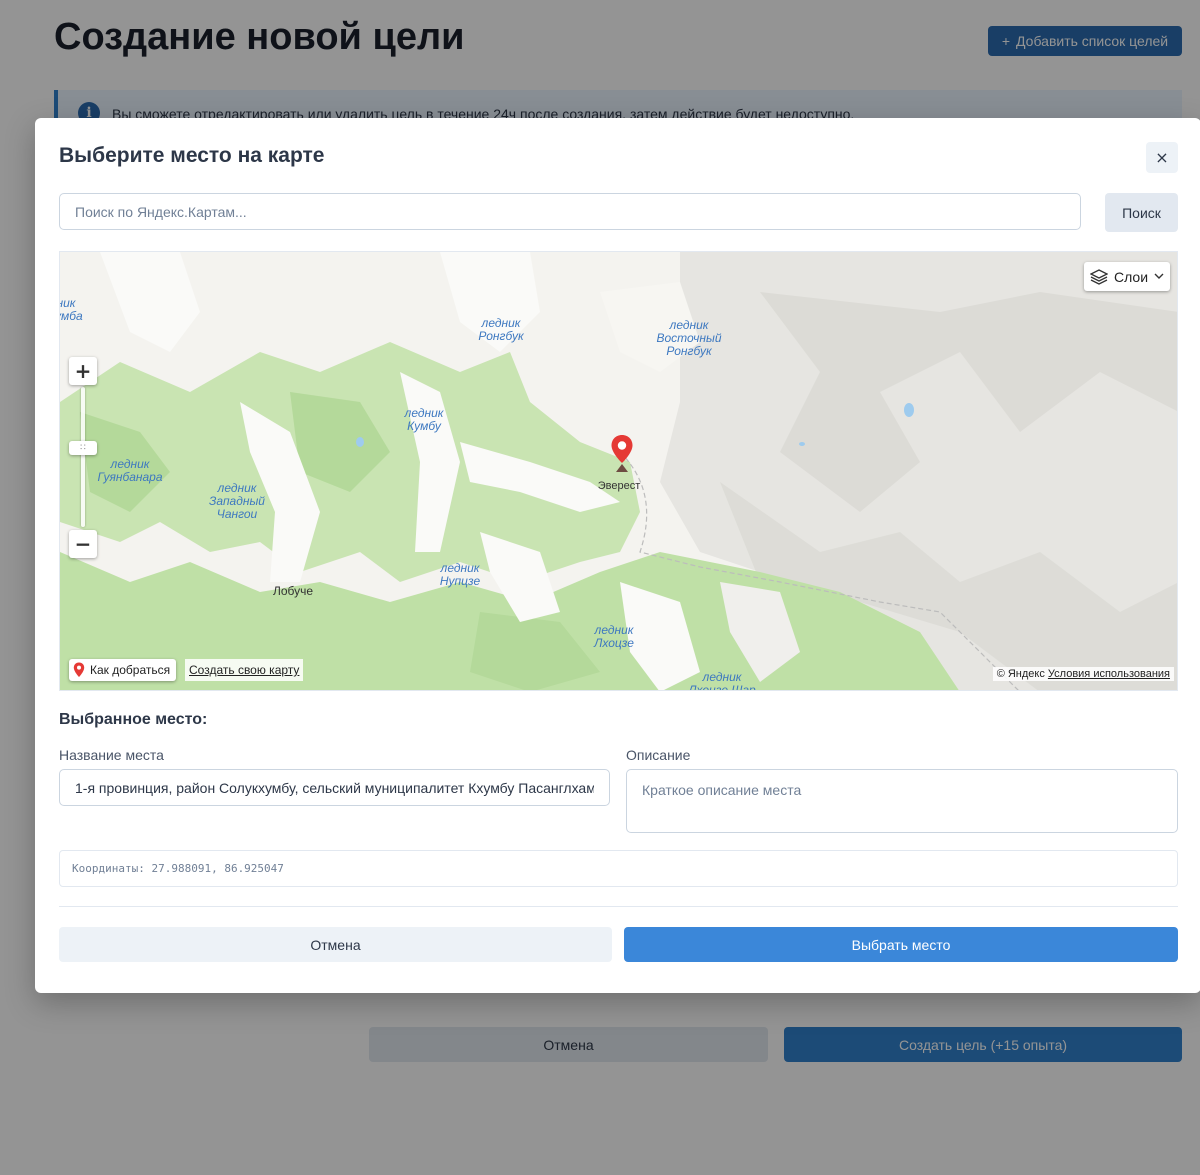  I want to click on place-name-input, so click(334, 787).